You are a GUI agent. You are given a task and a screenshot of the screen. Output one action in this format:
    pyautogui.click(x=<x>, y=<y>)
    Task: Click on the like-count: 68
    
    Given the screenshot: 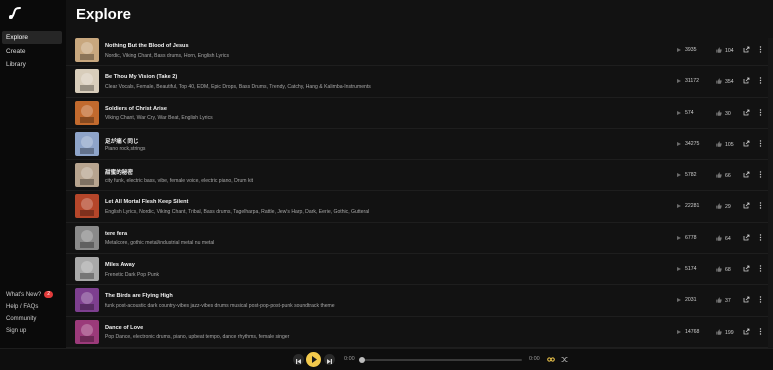 What is the action you would take?
    pyautogui.click(x=728, y=270)
    